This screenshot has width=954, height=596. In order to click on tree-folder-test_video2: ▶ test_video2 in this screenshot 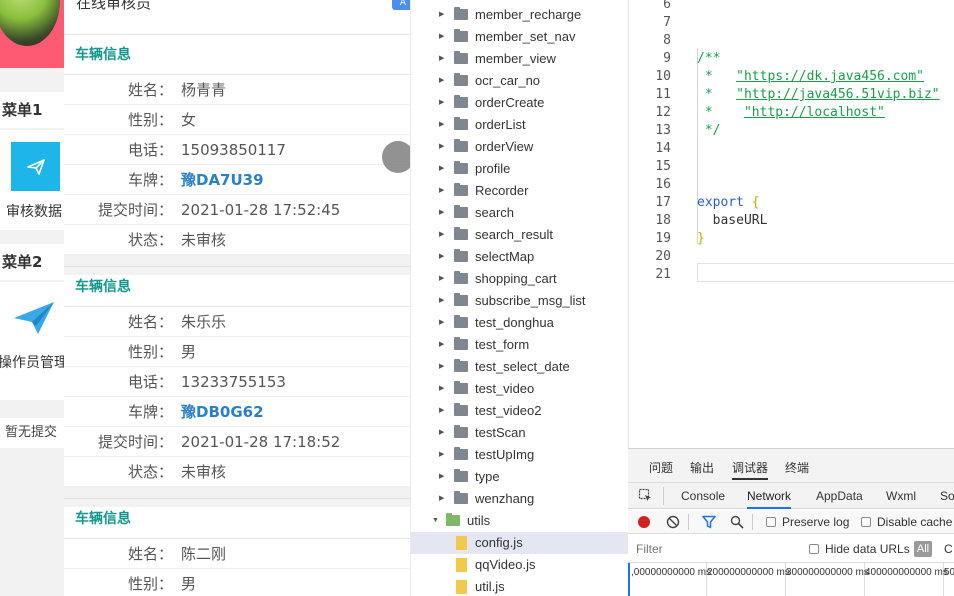, I will do `click(519, 411)`.